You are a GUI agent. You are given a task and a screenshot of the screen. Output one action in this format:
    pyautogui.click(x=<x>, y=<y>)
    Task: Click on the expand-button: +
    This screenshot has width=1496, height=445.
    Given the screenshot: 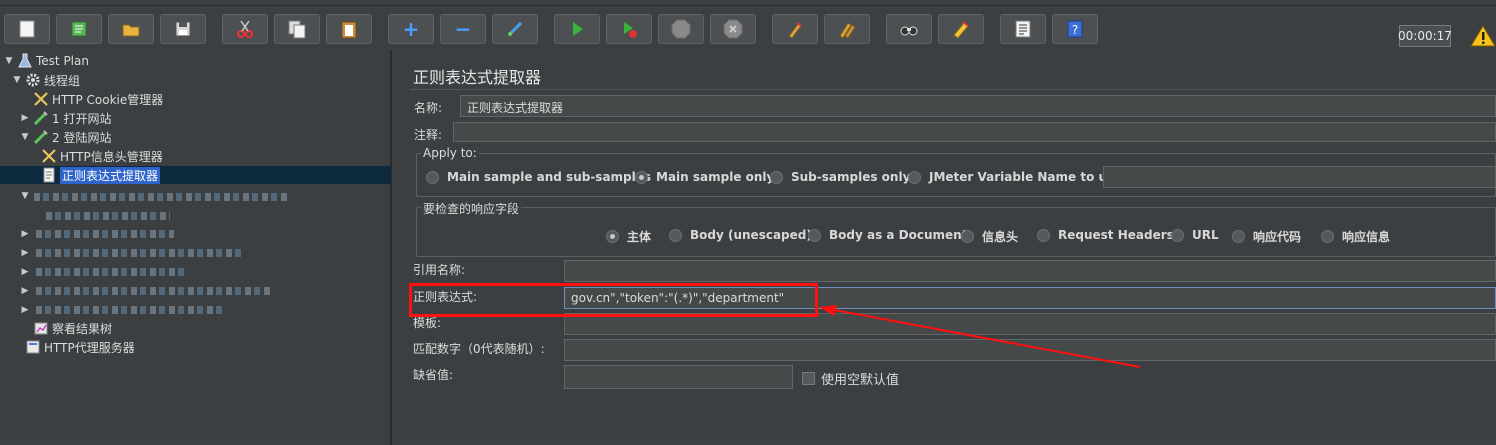 What is the action you would take?
    pyautogui.click(x=411, y=29)
    